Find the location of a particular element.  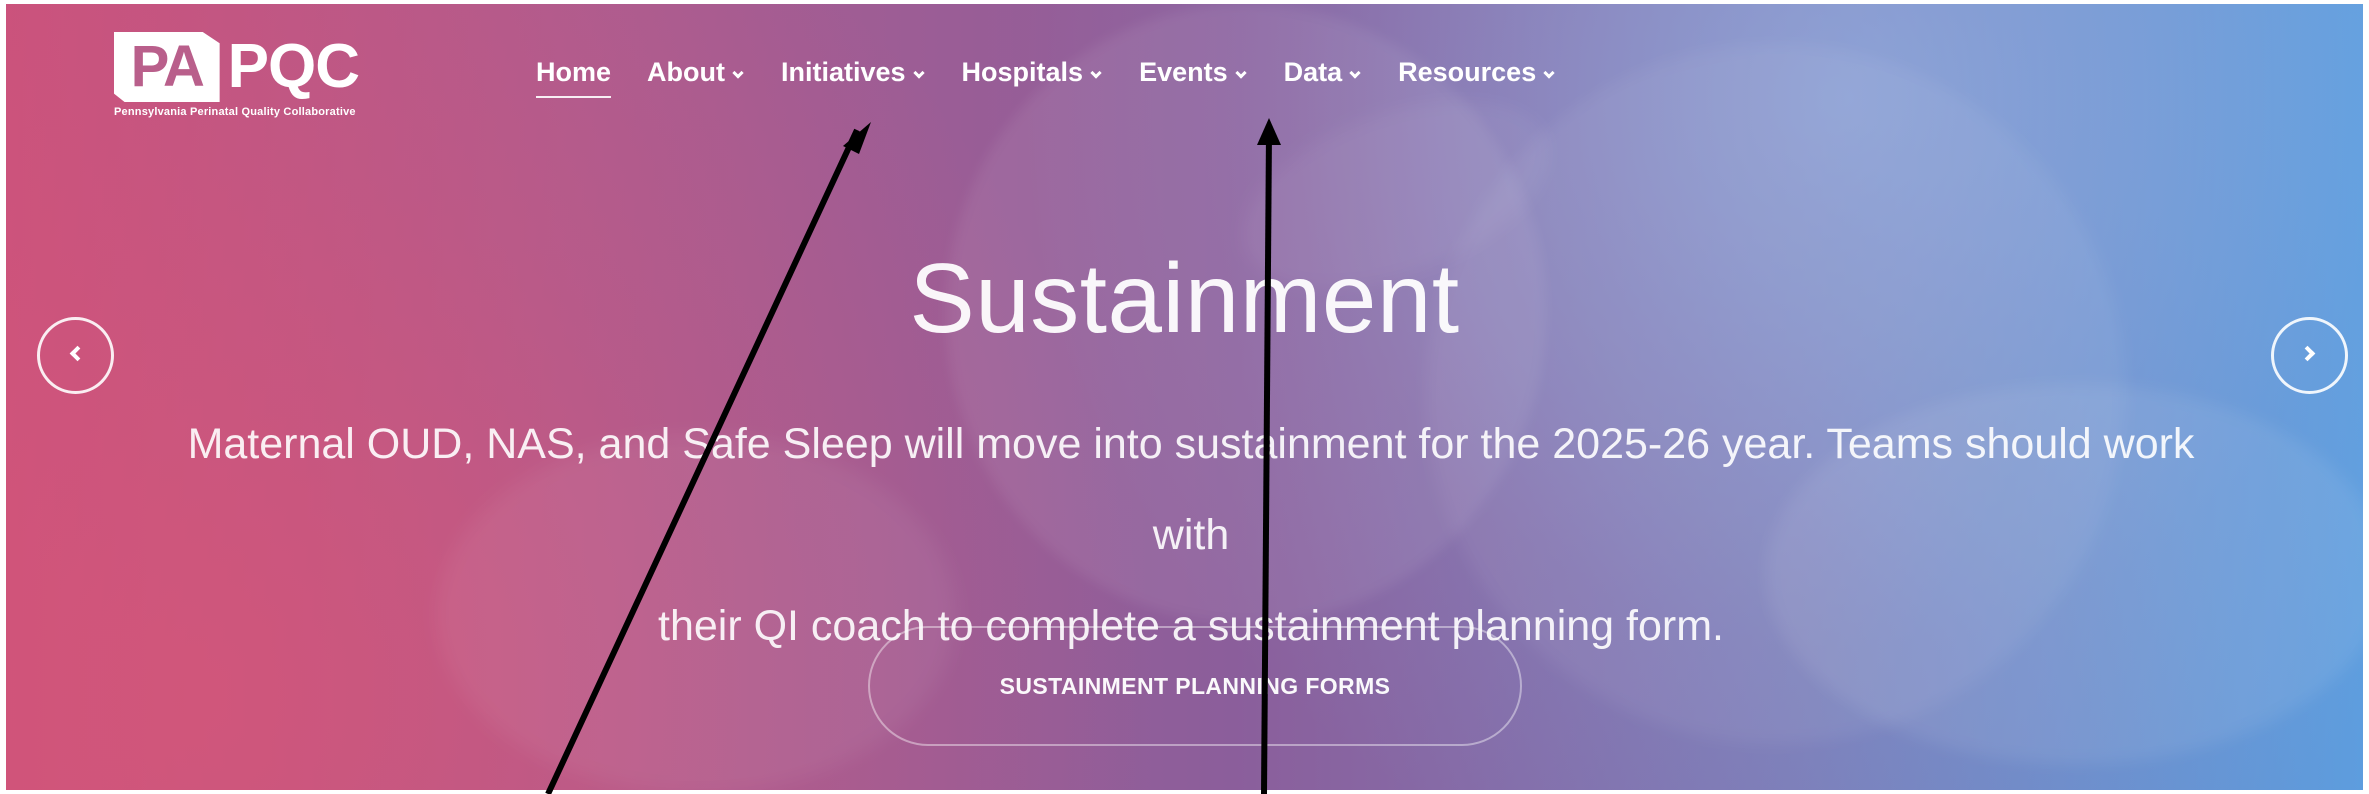

chevron-left-icon is located at coordinates (76, 354).